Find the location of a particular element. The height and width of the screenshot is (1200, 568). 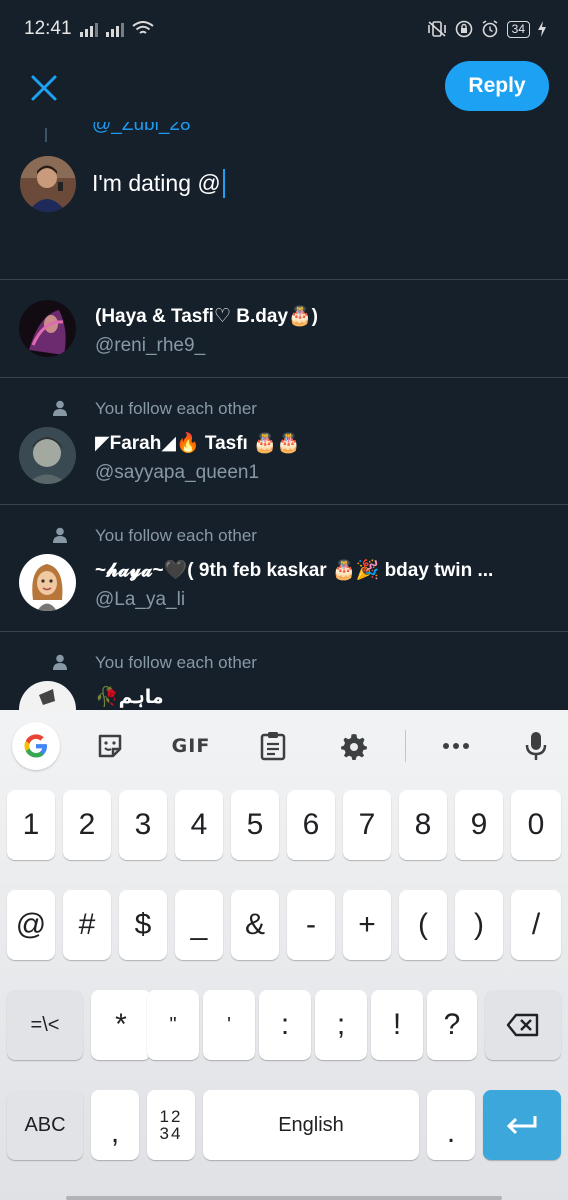

gear-icon is located at coordinates (354, 747).